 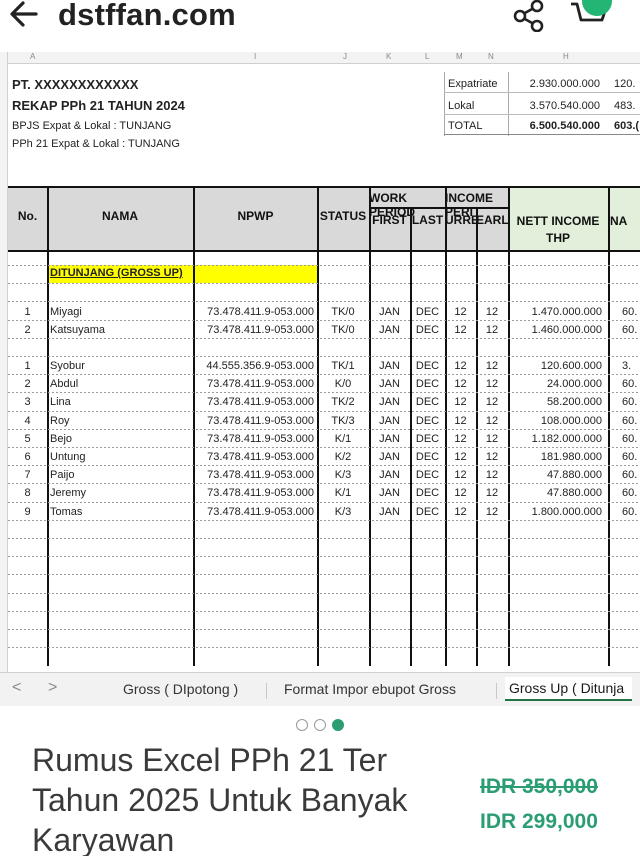 What do you see at coordinates (66, 511) in the screenshot?
I see `cell-nama: Tomas` at bounding box center [66, 511].